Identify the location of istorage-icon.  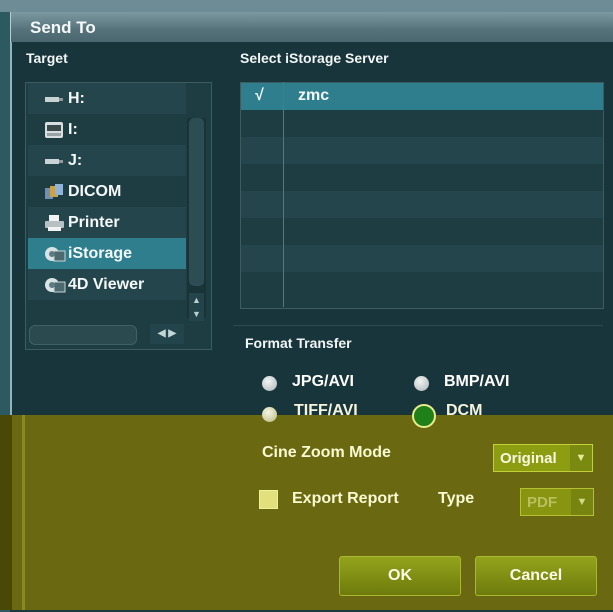
(55, 254).